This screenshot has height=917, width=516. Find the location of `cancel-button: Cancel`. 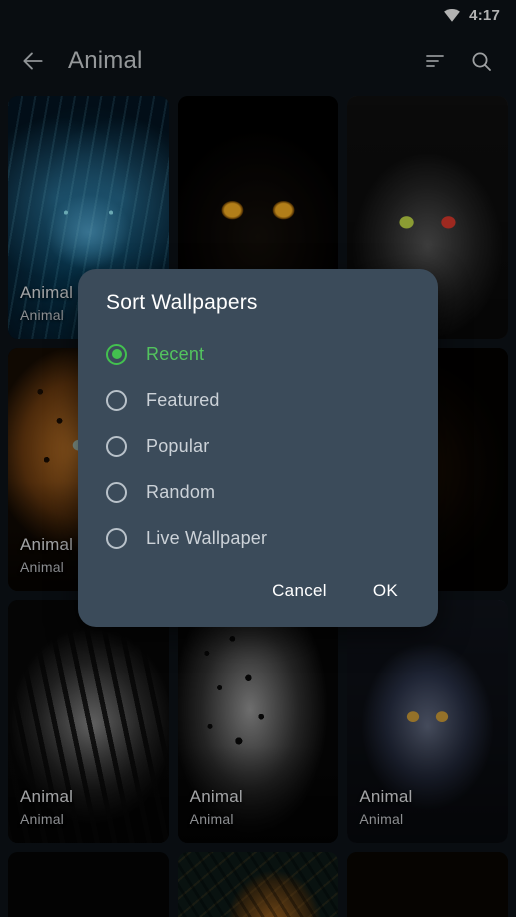

cancel-button: Cancel is located at coordinates (299, 591).